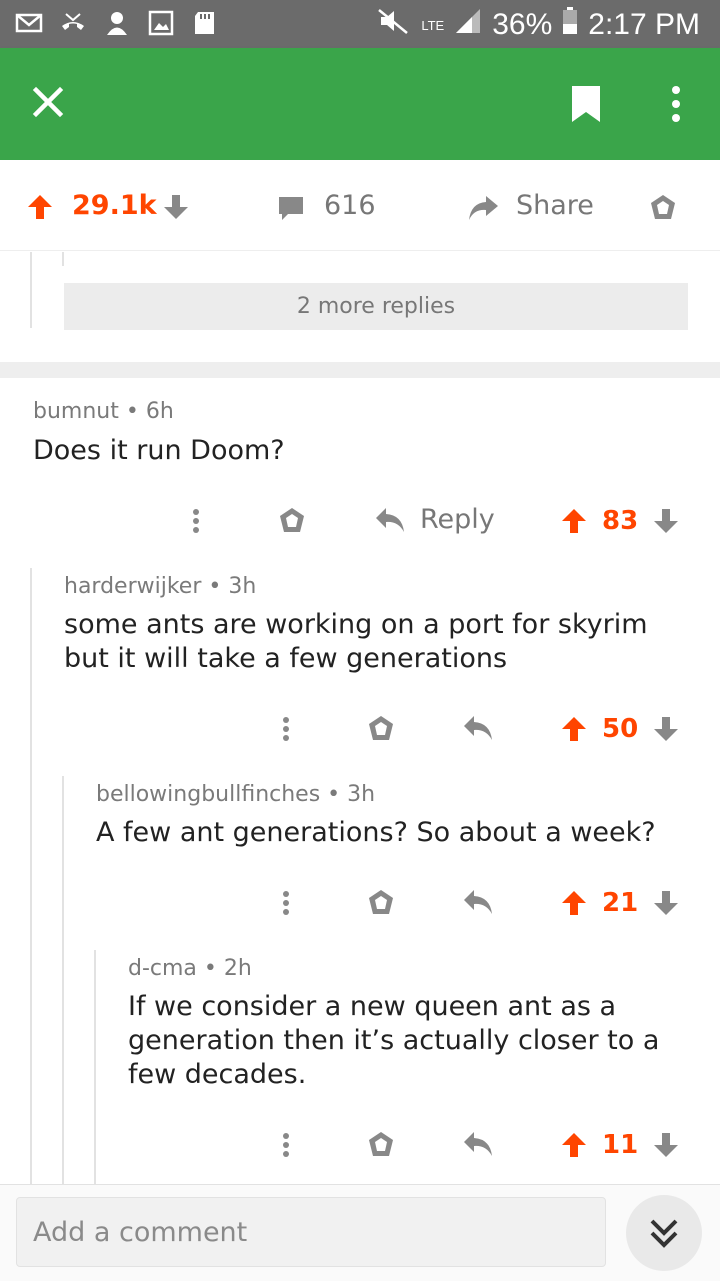 The height and width of the screenshot is (1281, 720). Describe the element at coordinates (159, 450) in the screenshot. I see `comment-body: Does it run Doom?` at that location.